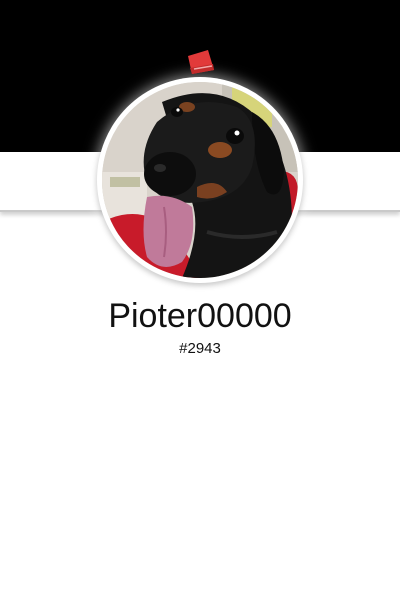 The image size is (400, 600). I want to click on username: Pioter00000, so click(200, 316).